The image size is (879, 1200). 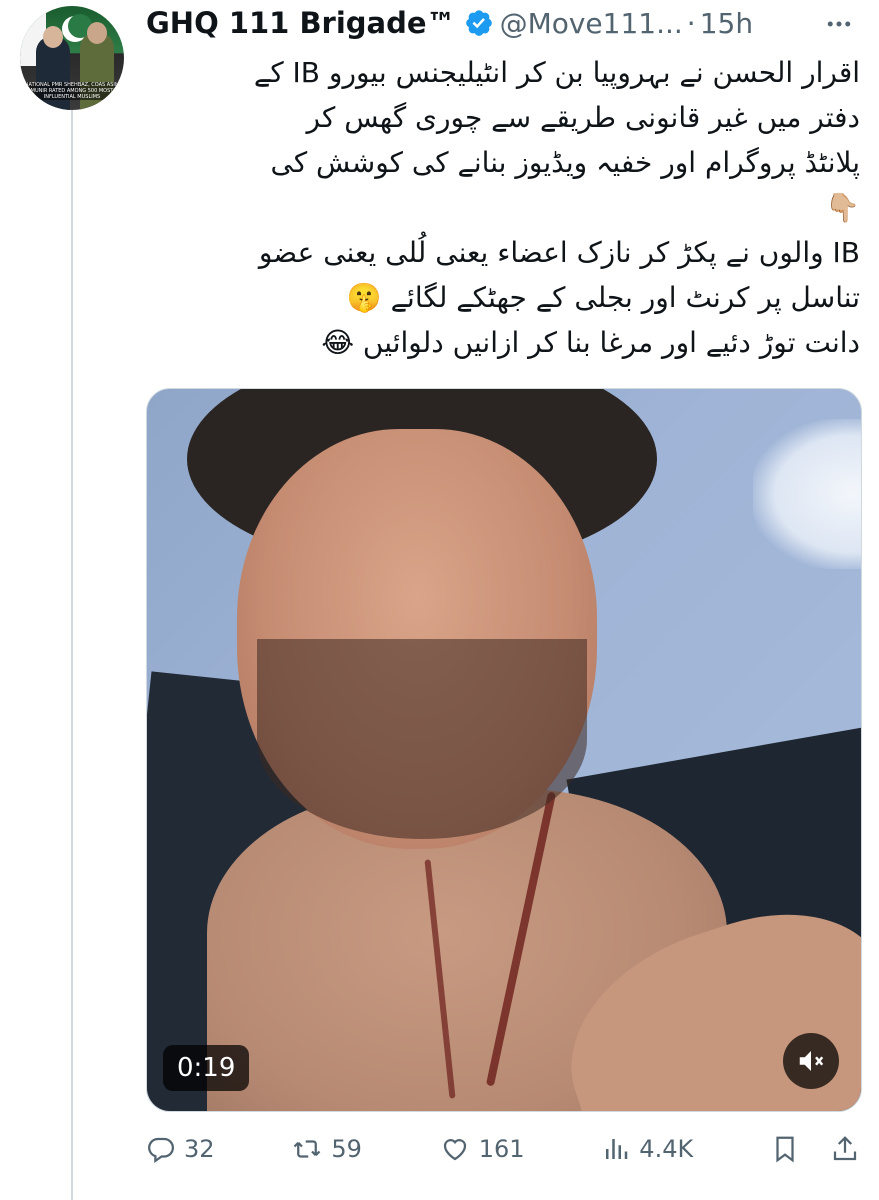 What do you see at coordinates (301, 23) in the screenshot?
I see `display-name: GHQ 111 Brigade™` at bounding box center [301, 23].